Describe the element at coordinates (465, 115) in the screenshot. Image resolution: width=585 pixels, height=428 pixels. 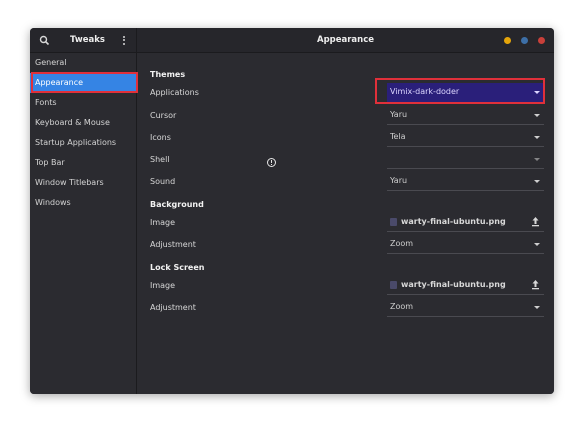
I see `cursor-theme-combo: Yaru` at that location.